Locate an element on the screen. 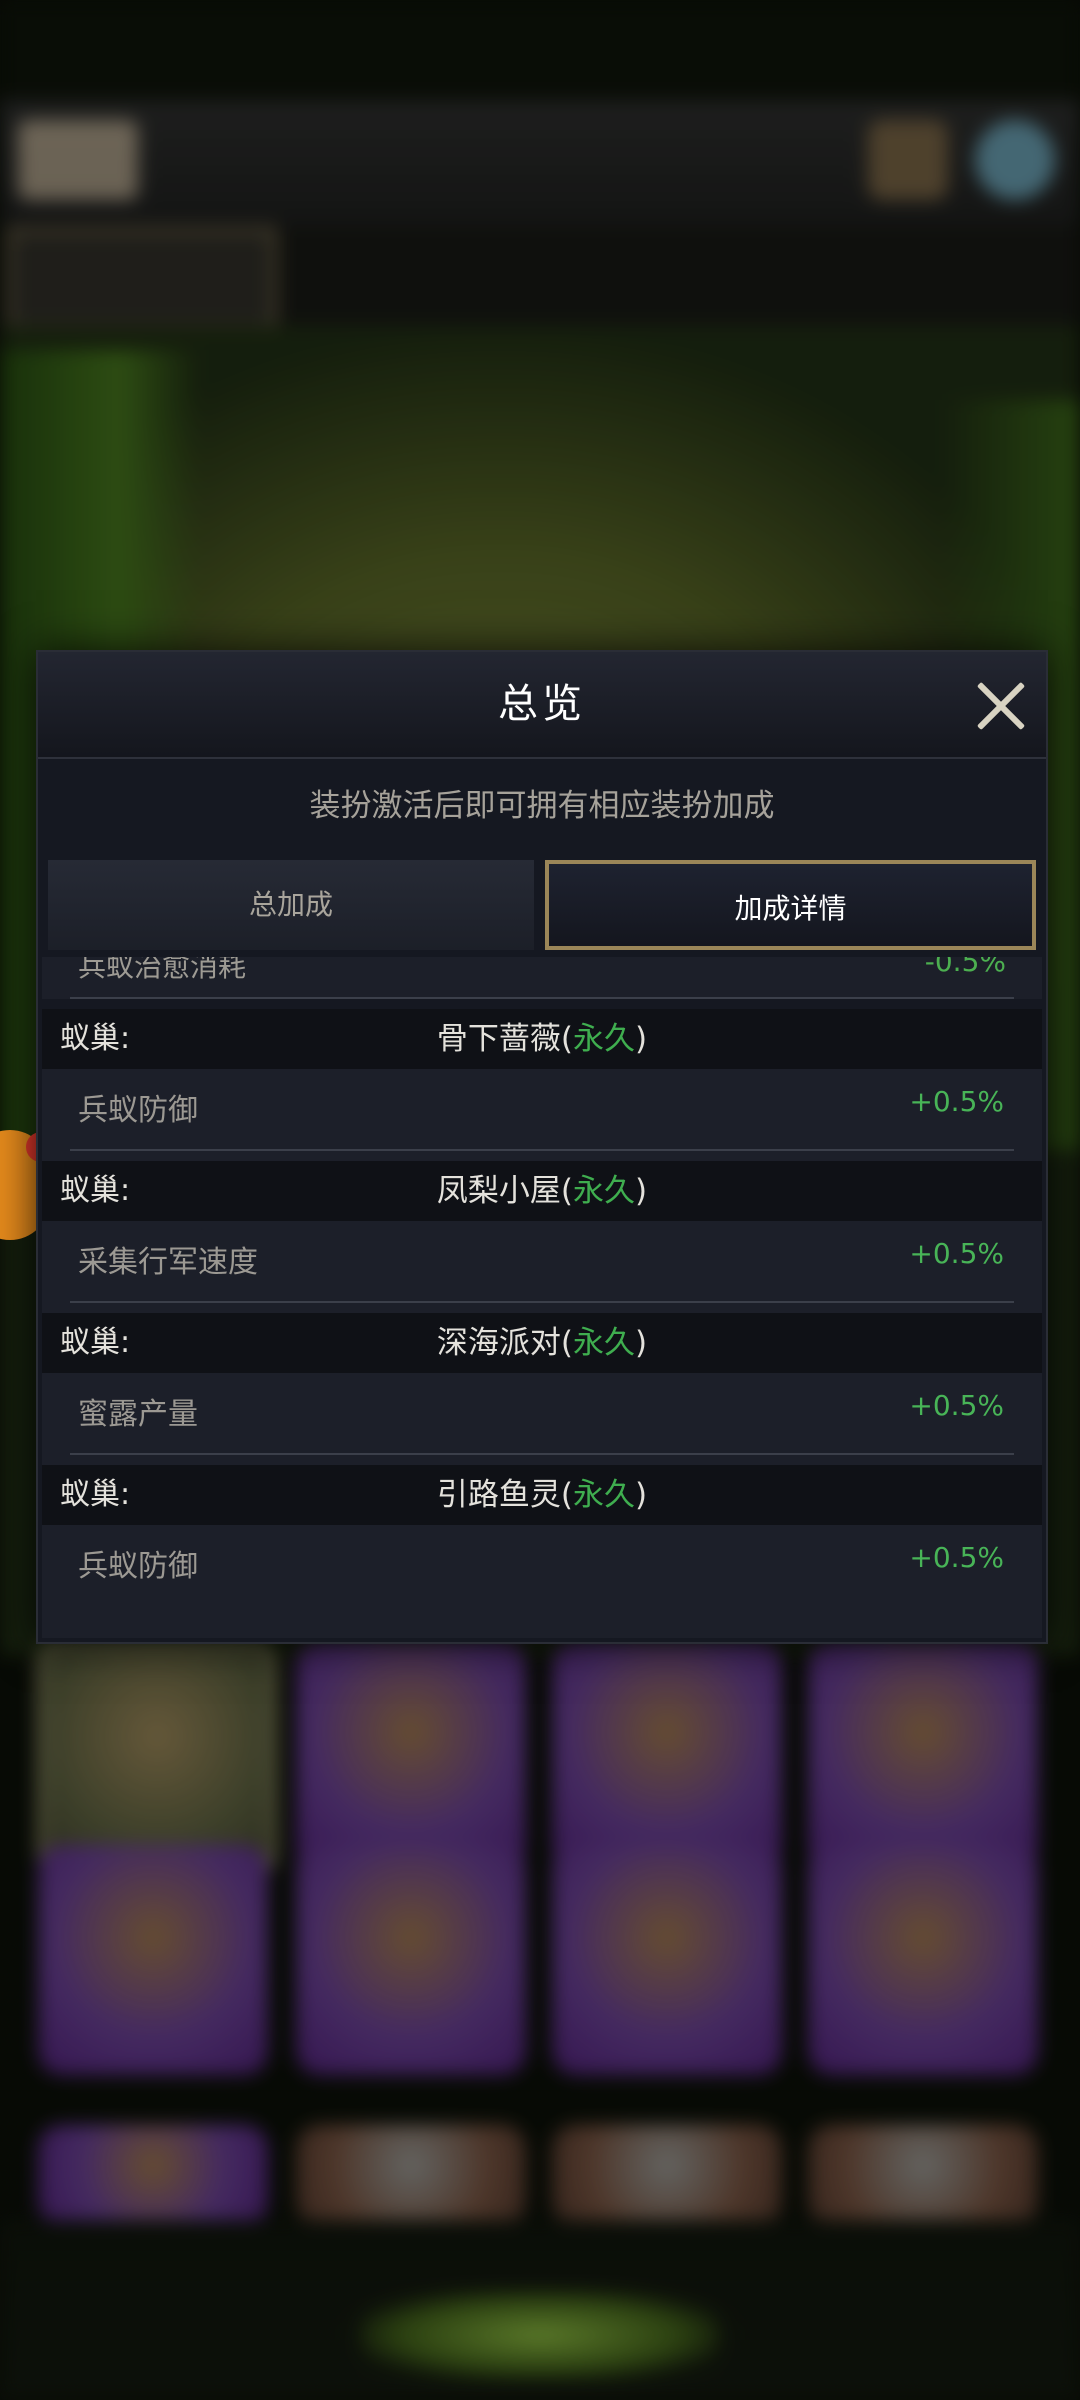  tab-bonus-details: 加成详情 is located at coordinates (790, 905).